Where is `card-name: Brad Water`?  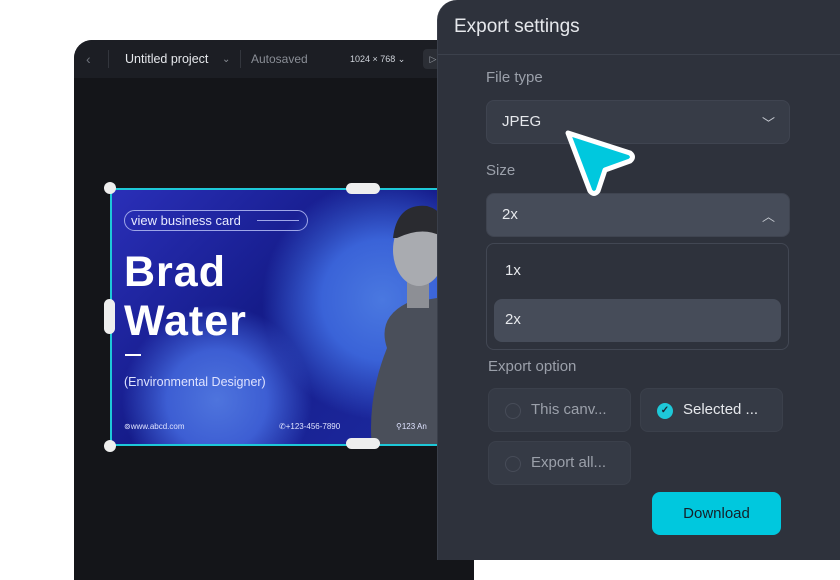 card-name: Brad Water is located at coordinates (185, 297).